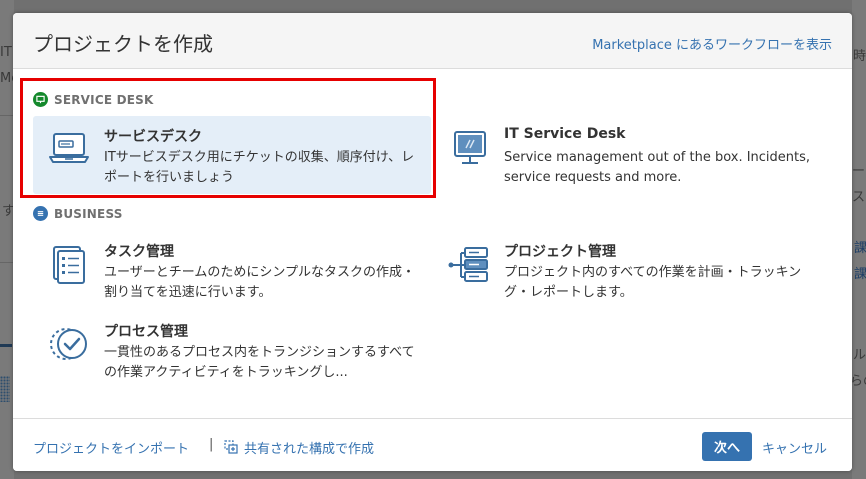 This screenshot has height=479, width=866. I want to click on background-dots, so click(5, 389).